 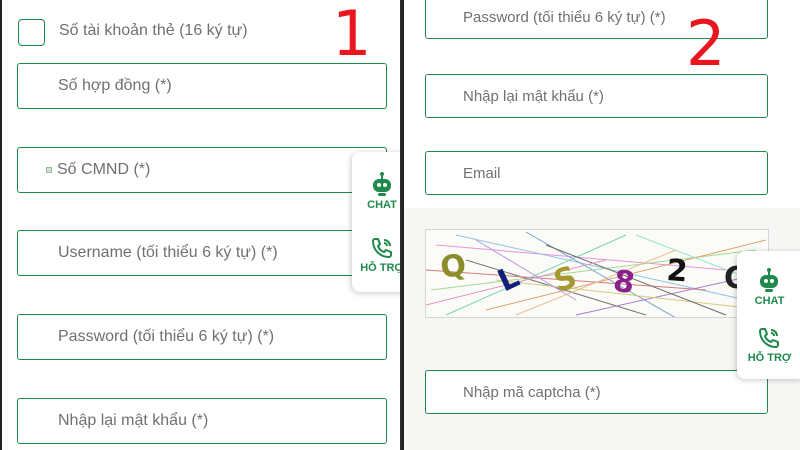 I want to click on chat-button-2: CHAT, so click(x=769, y=287).